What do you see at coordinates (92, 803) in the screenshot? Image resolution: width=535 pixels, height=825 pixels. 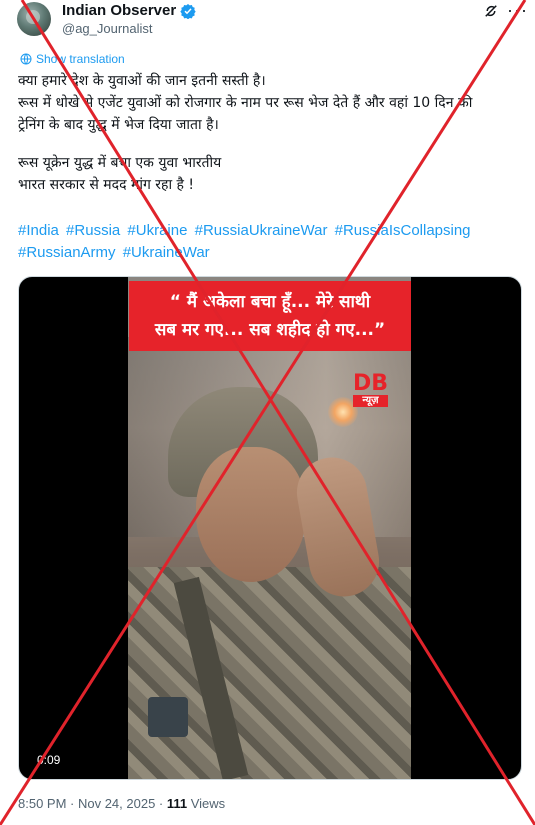 I see `post-time: 8:50 PM · Nov 24, 2025 ·` at bounding box center [92, 803].